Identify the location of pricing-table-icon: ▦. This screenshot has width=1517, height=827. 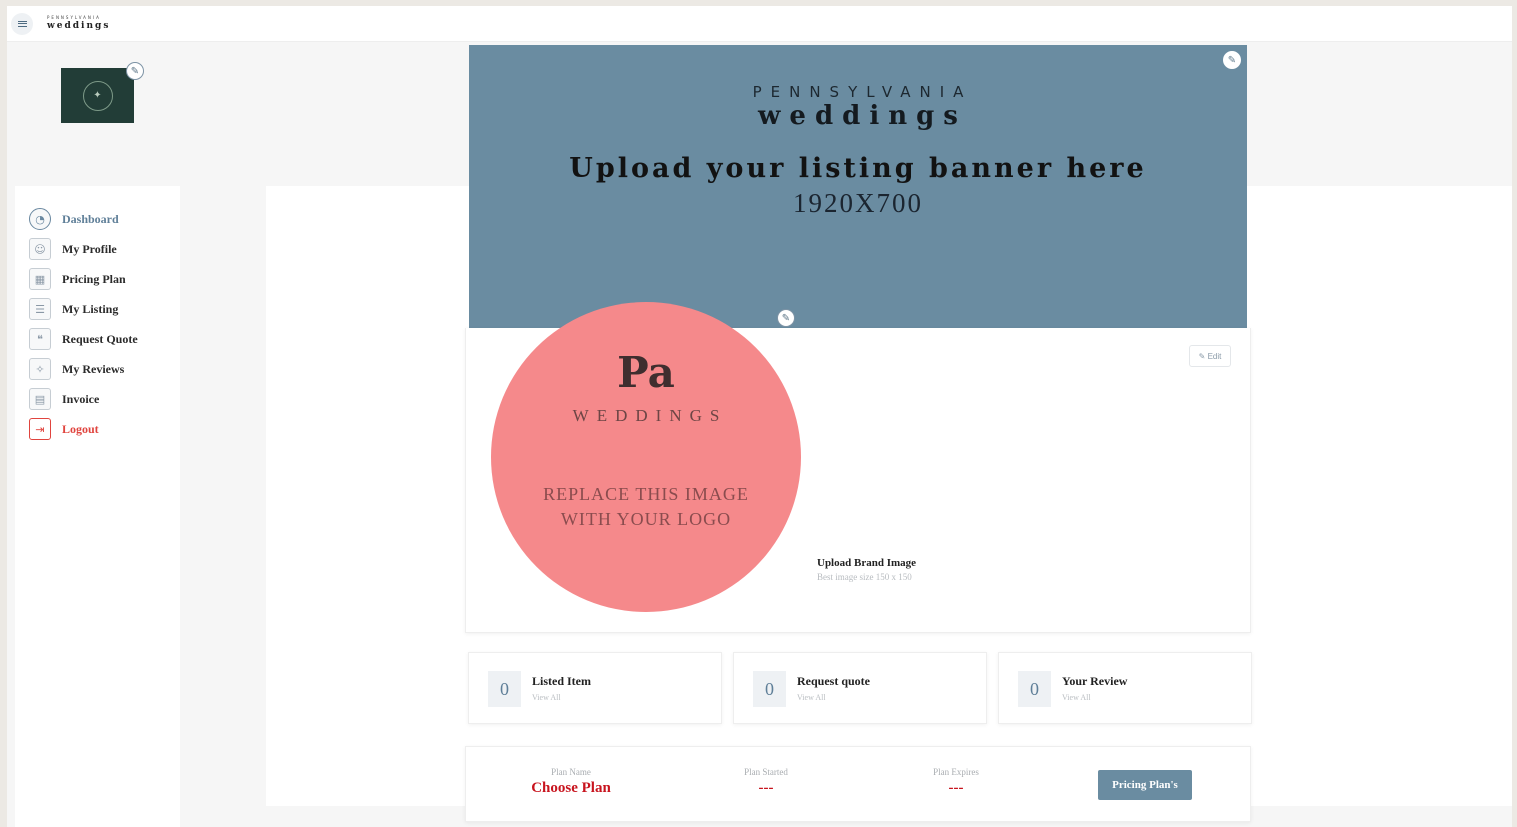
(40, 279).